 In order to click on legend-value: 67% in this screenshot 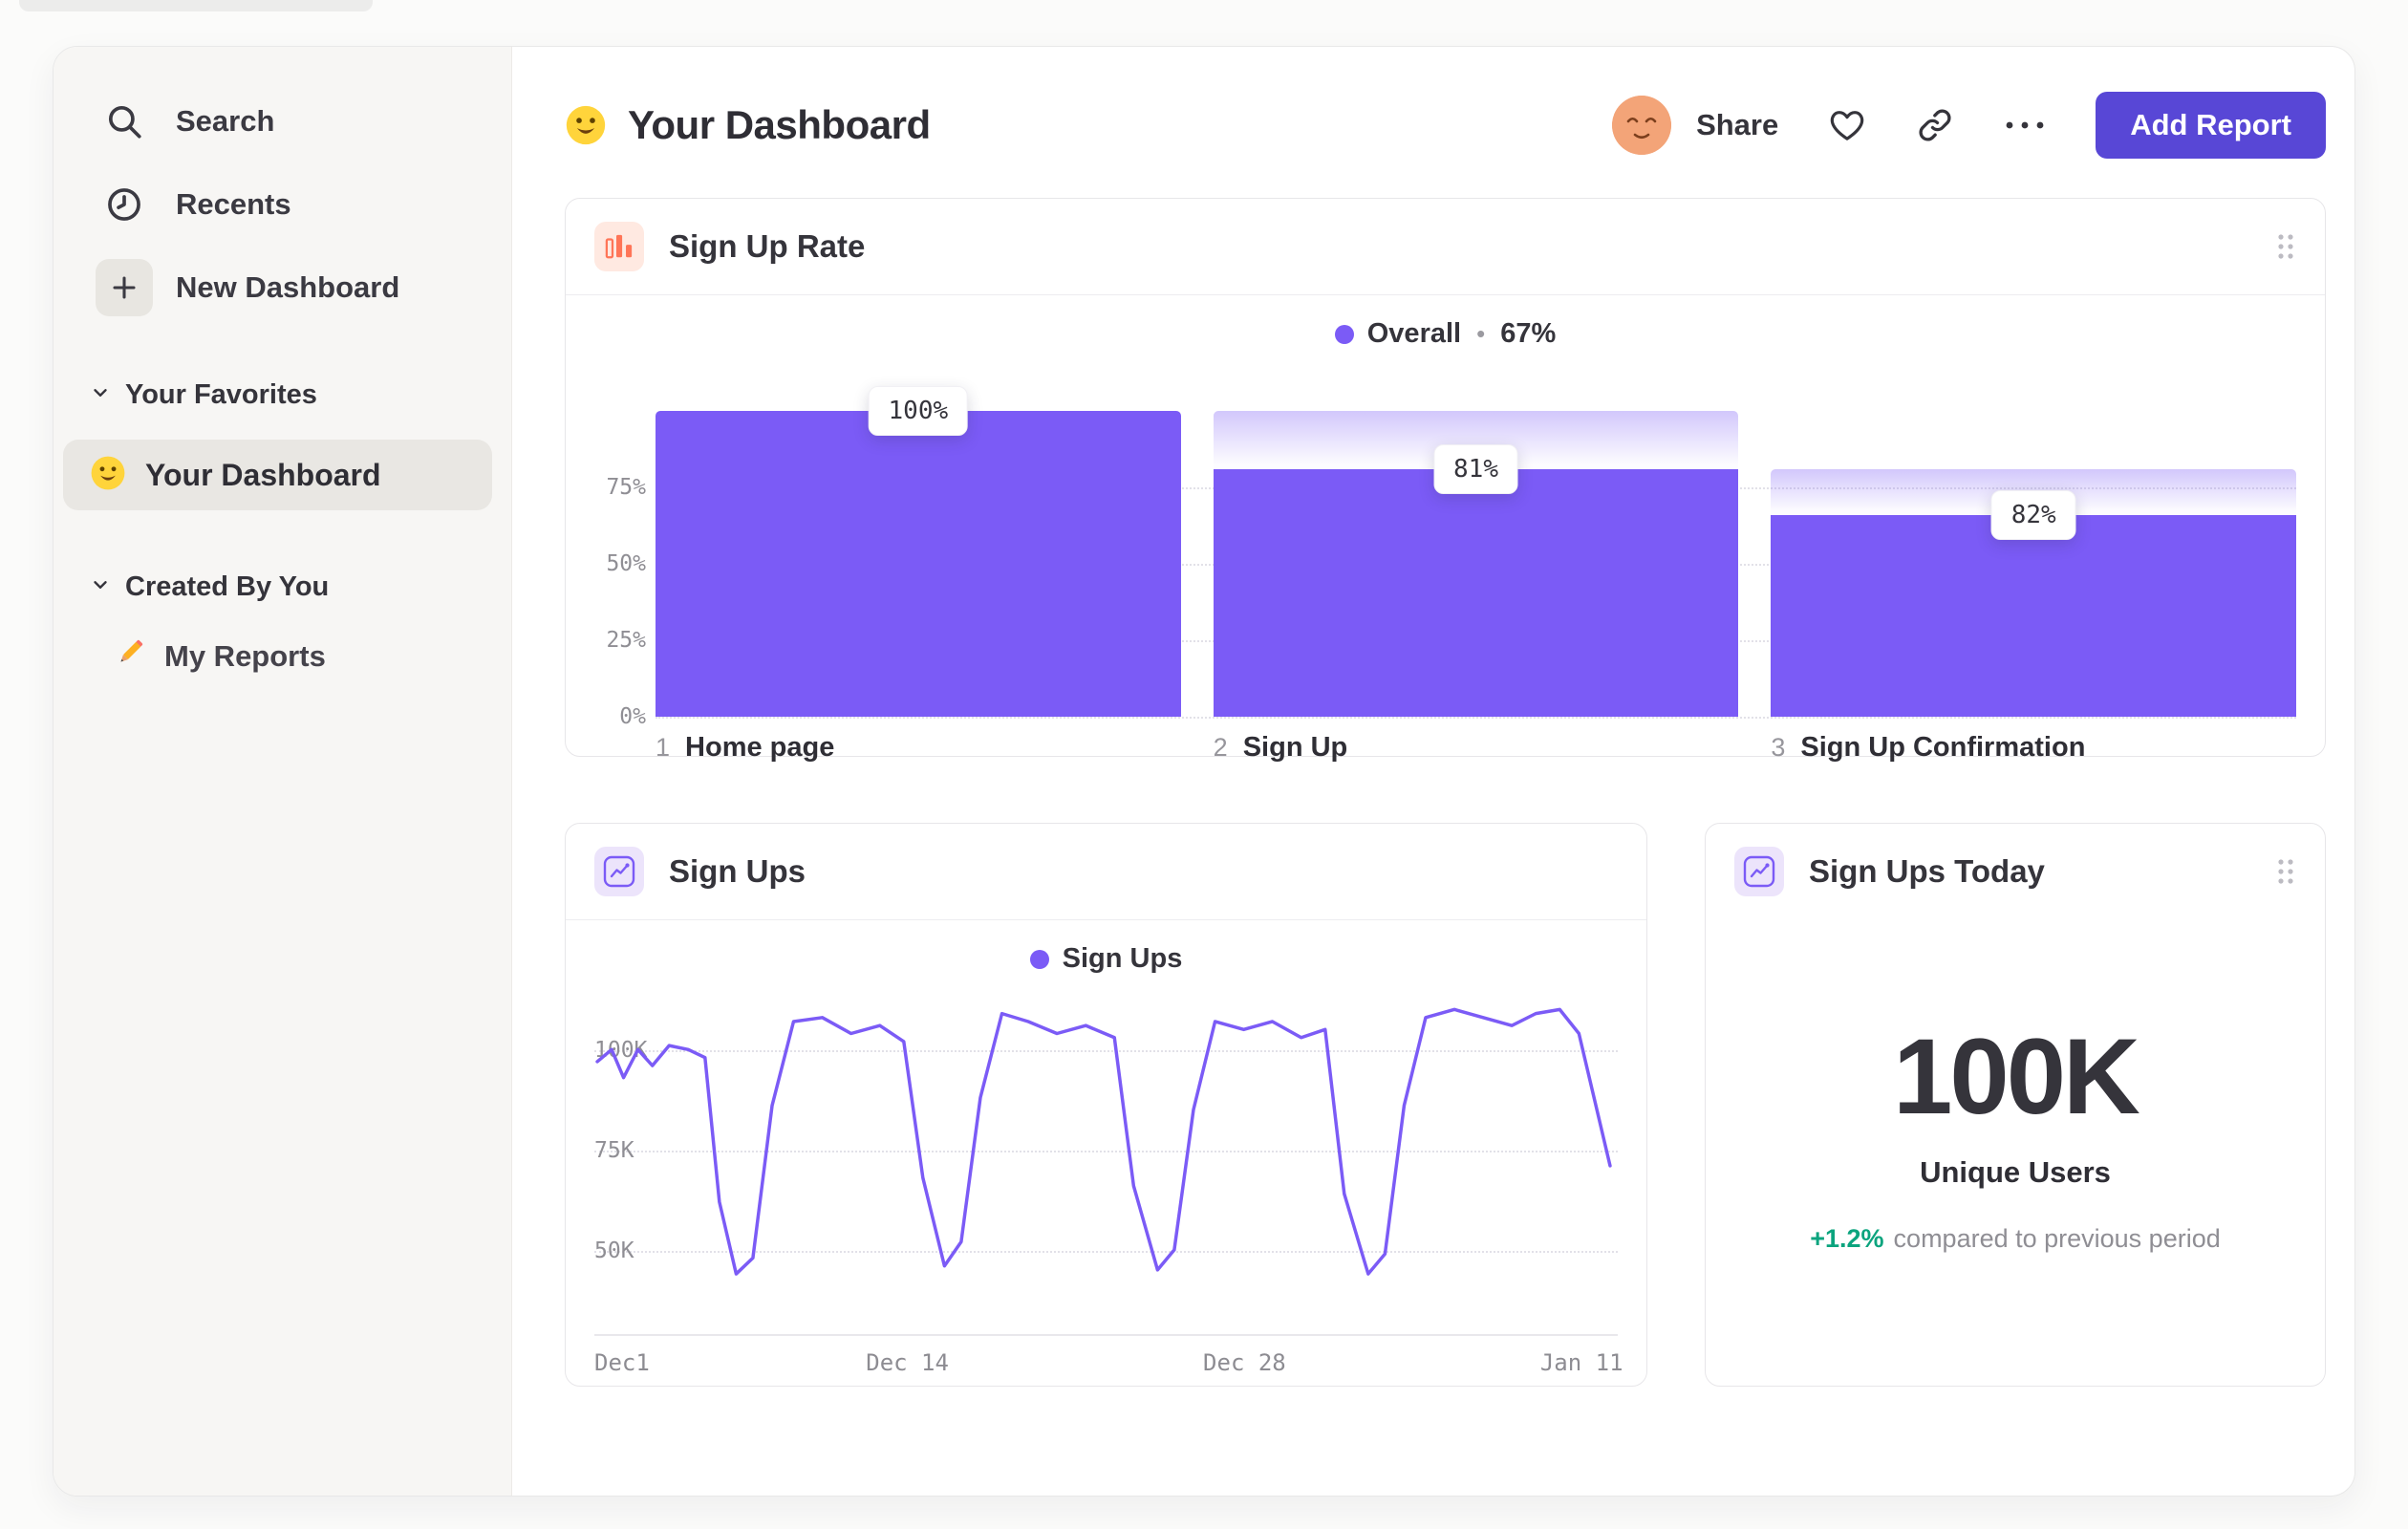, I will do `click(1529, 333)`.